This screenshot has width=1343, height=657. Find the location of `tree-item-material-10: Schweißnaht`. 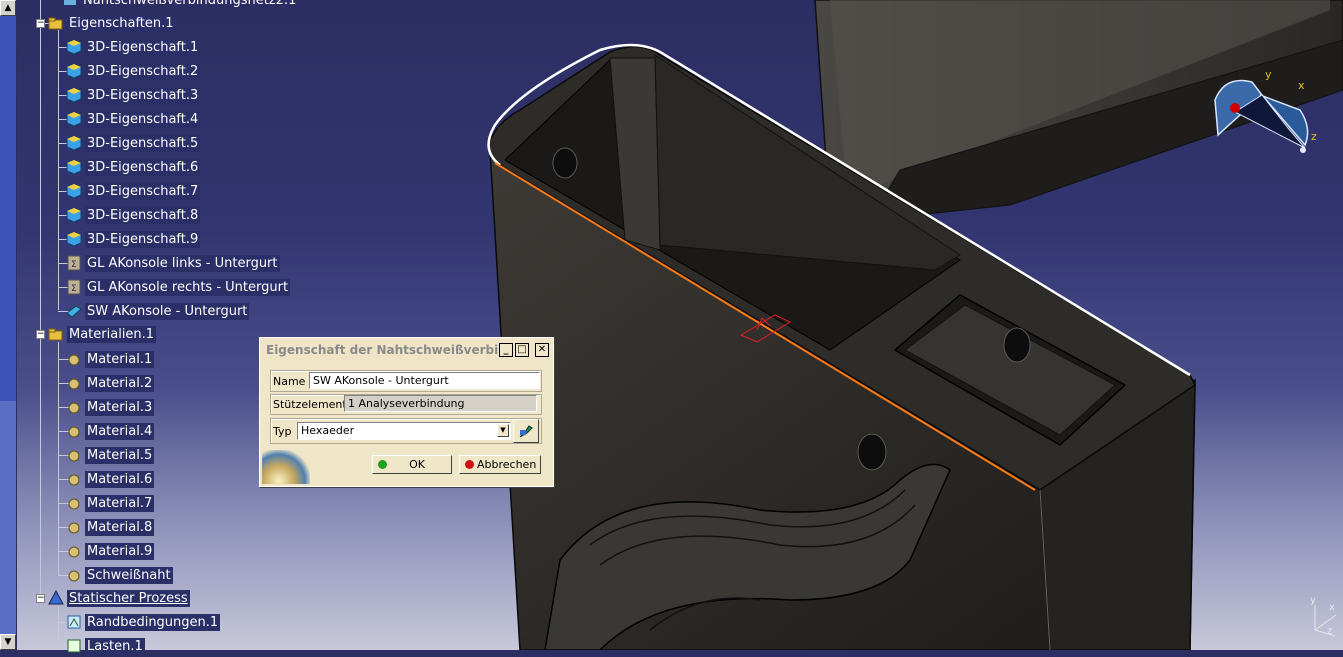

tree-item-material-10: Schweißnaht is located at coordinates (119, 575).